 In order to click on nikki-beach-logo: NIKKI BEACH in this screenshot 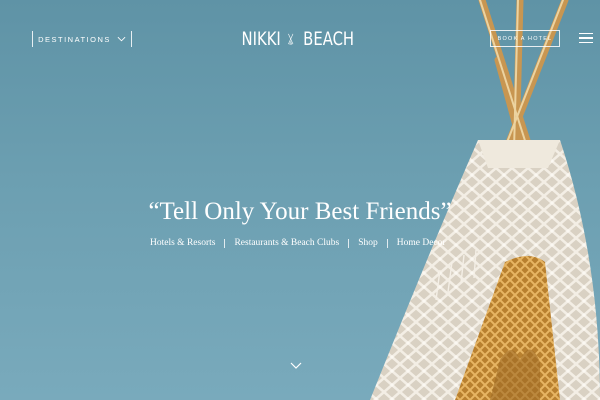, I will do `click(298, 39)`.